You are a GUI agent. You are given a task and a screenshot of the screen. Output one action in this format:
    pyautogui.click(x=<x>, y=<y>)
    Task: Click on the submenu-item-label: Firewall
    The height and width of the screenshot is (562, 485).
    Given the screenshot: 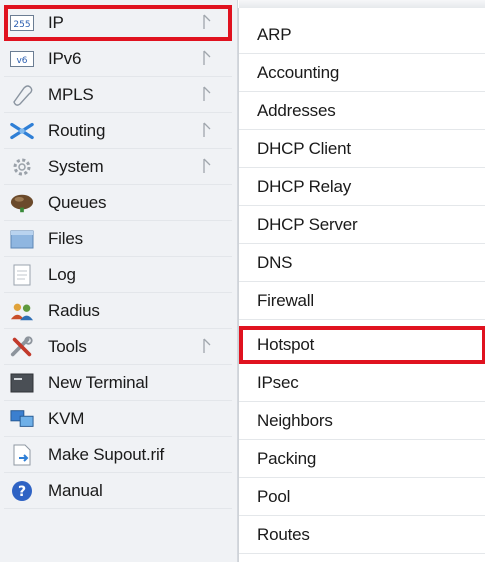 What is the action you would take?
    pyautogui.click(x=285, y=300)
    